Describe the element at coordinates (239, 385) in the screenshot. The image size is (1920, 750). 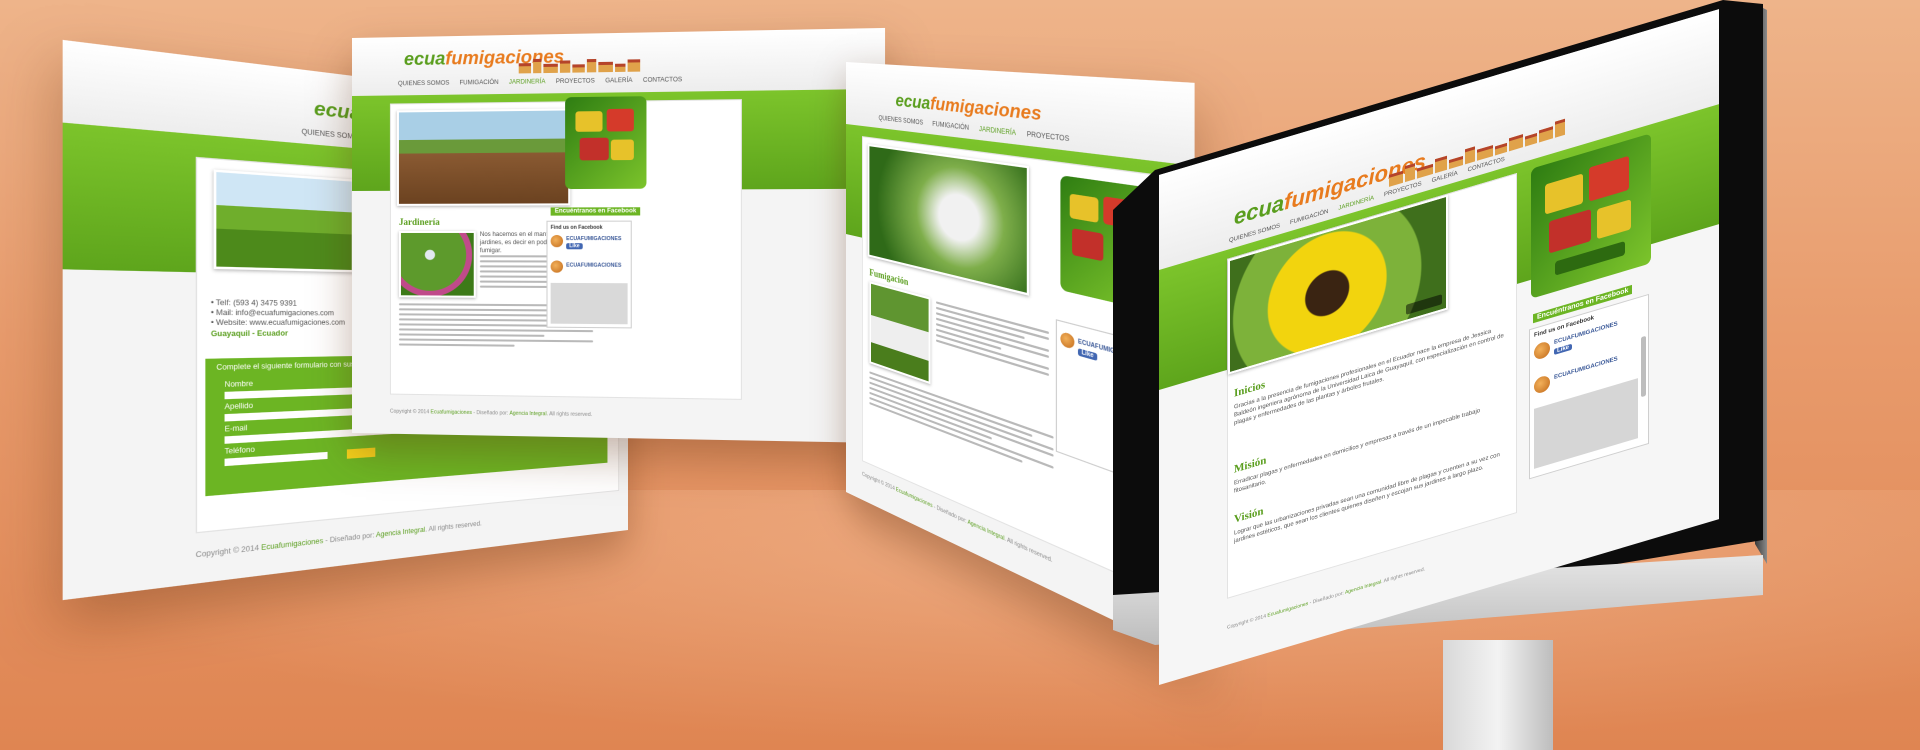
I see `field-label: Nombre` at that location.